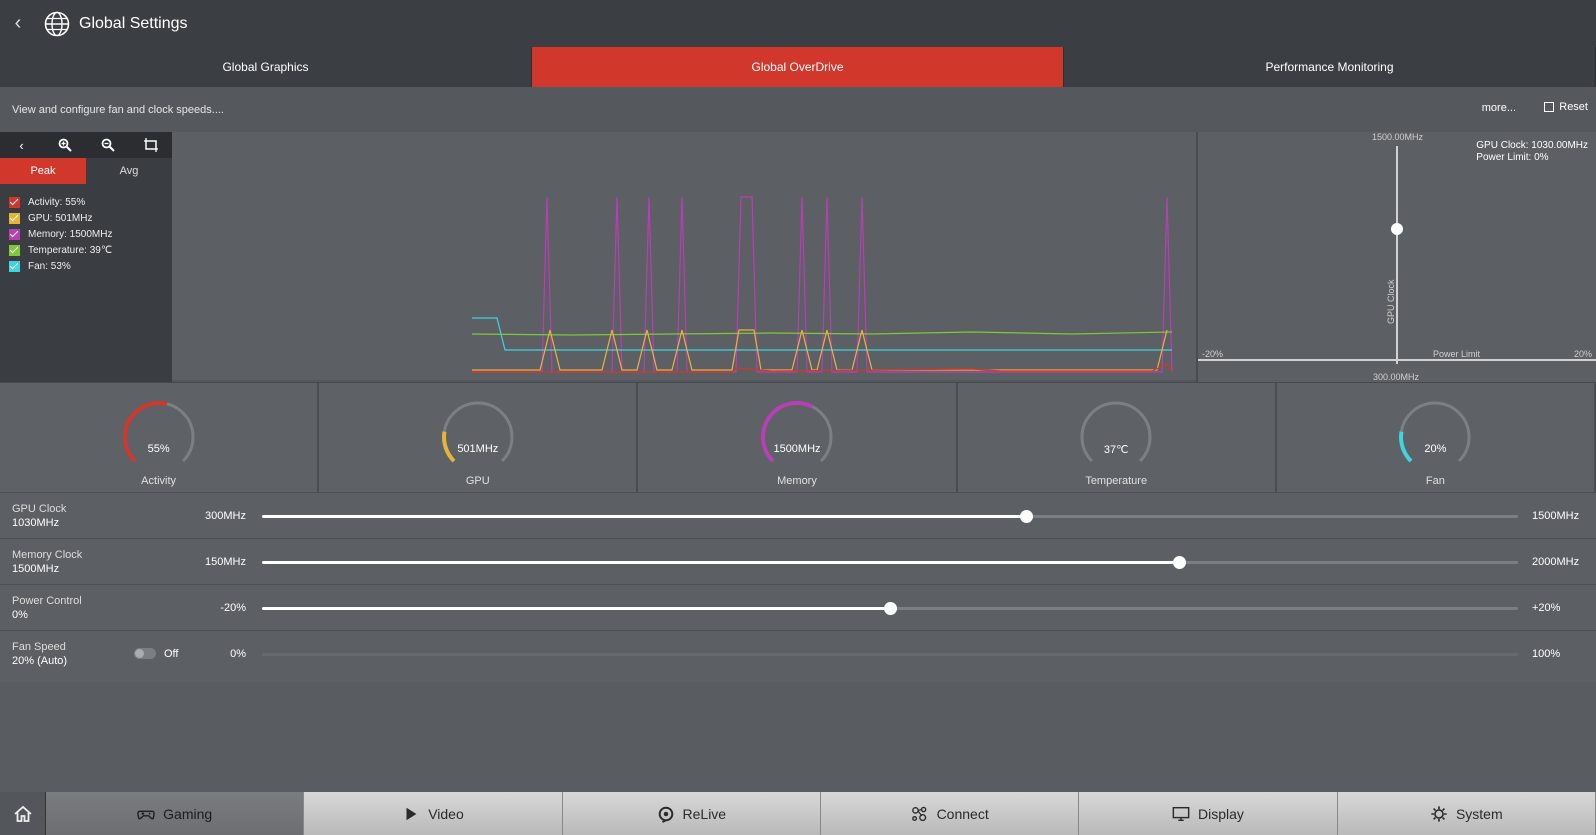 The width and height of the screenshot is (1596, 835). I want to click on gpu-clock-min: 300MHz, so click(225, 516).